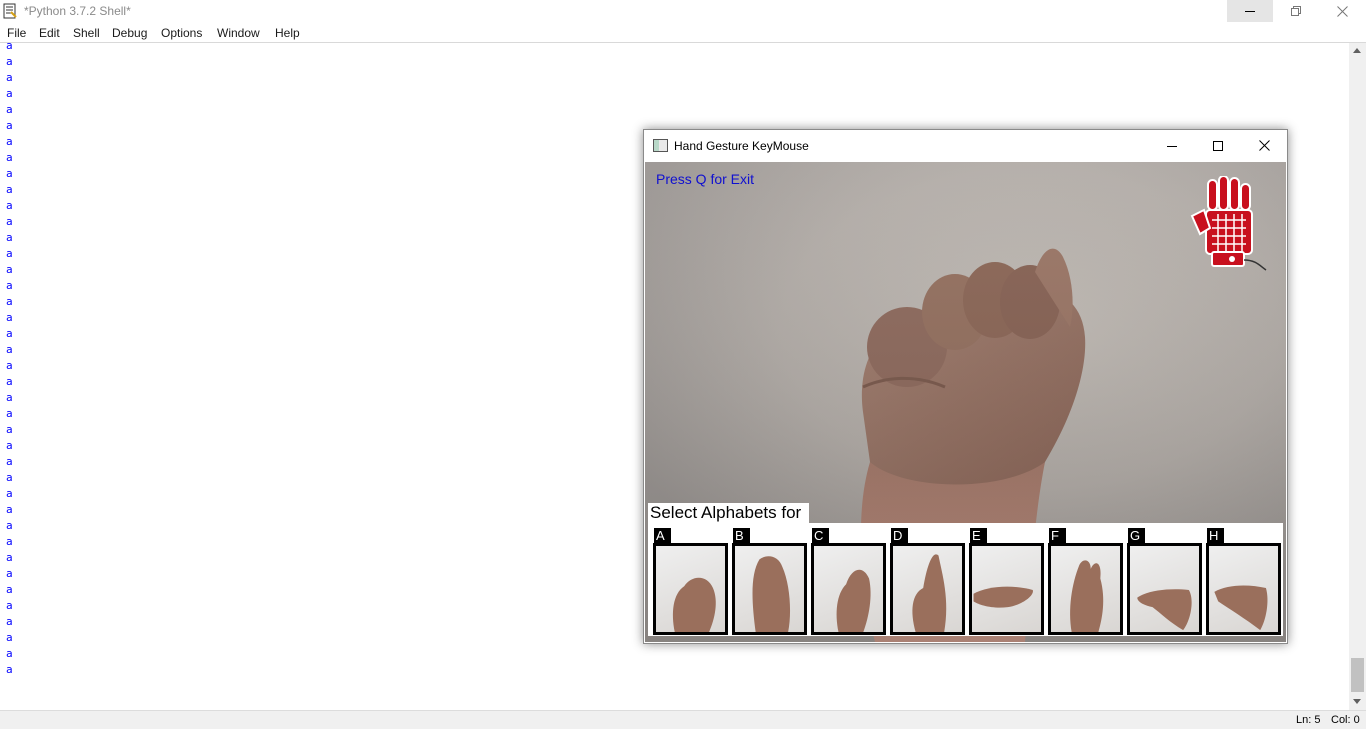 The image size is (1366, 729). I want to click on menu-file: File, so click(16, 33).